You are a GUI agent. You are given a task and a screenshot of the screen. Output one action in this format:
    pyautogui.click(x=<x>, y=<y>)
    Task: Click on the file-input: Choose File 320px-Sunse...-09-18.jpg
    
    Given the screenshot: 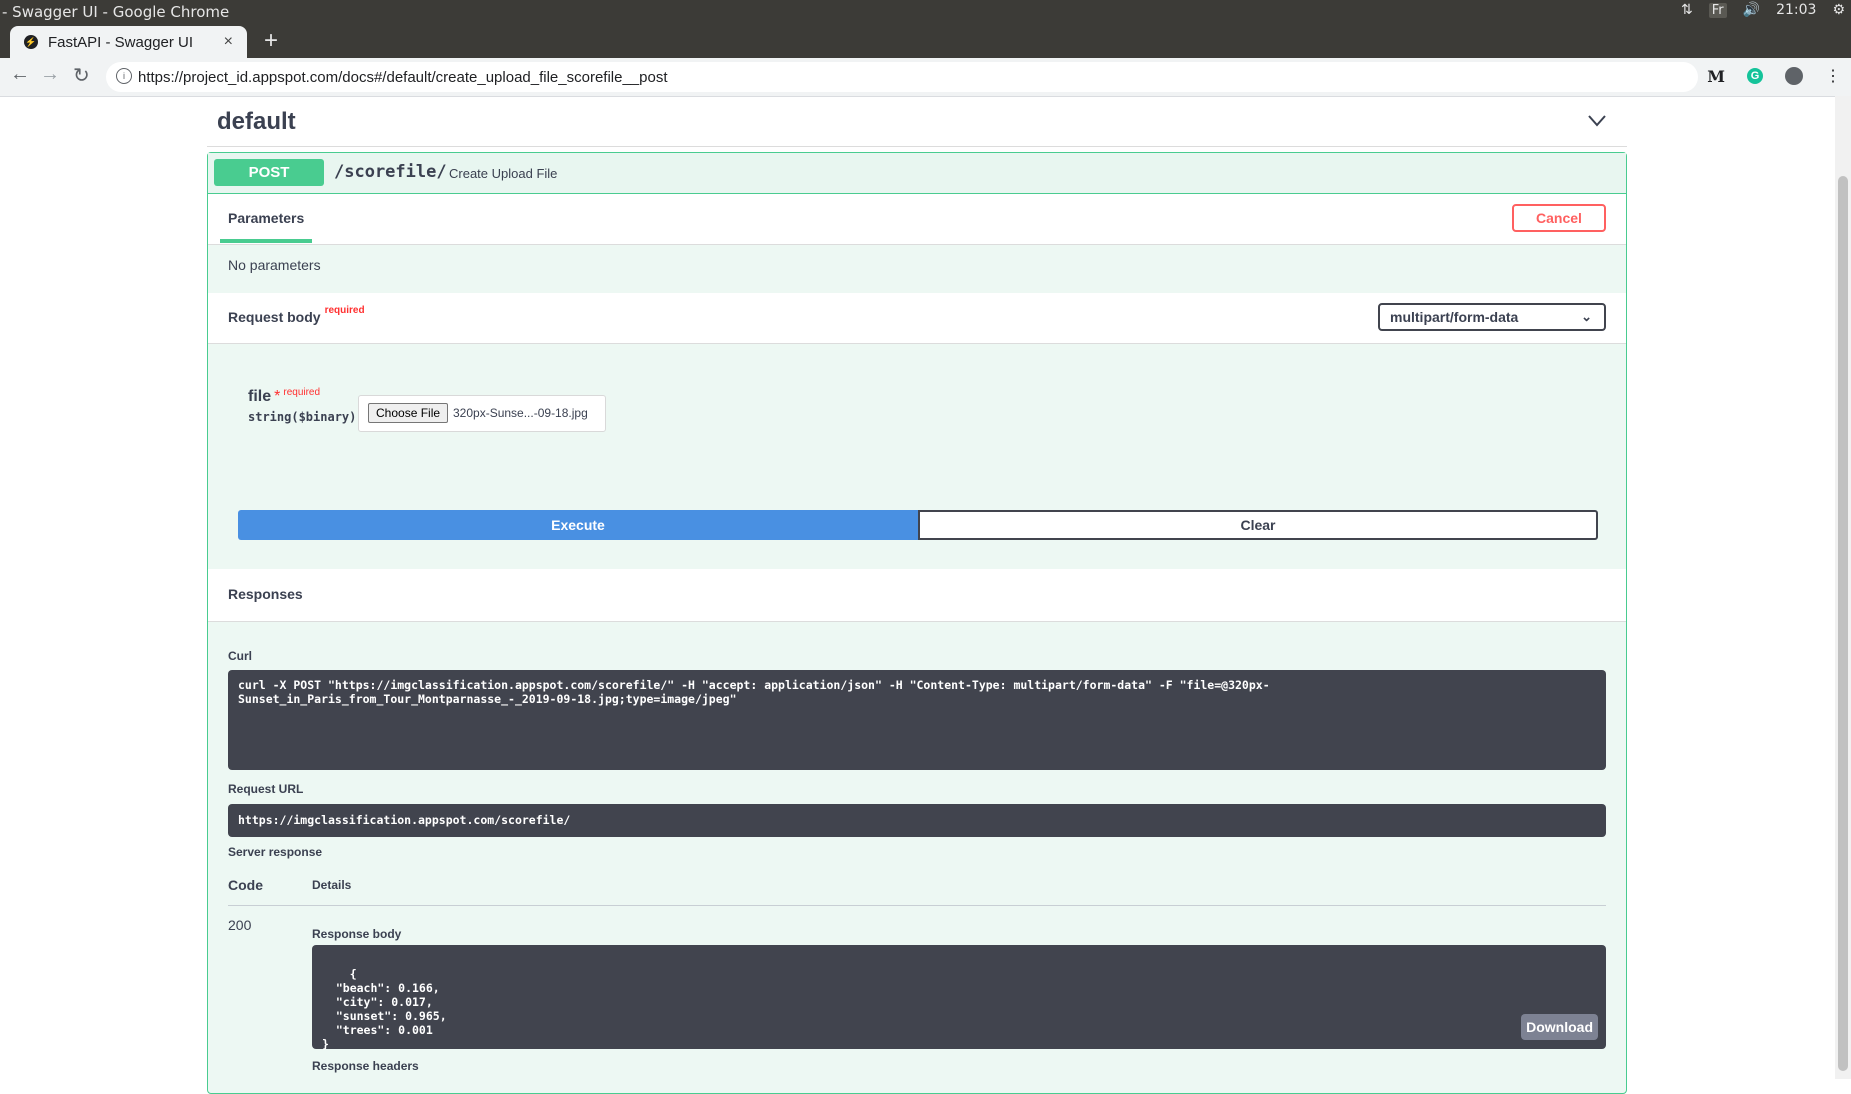 What is the action you would take?
    pyautogui.click(x=482, y=413)
    